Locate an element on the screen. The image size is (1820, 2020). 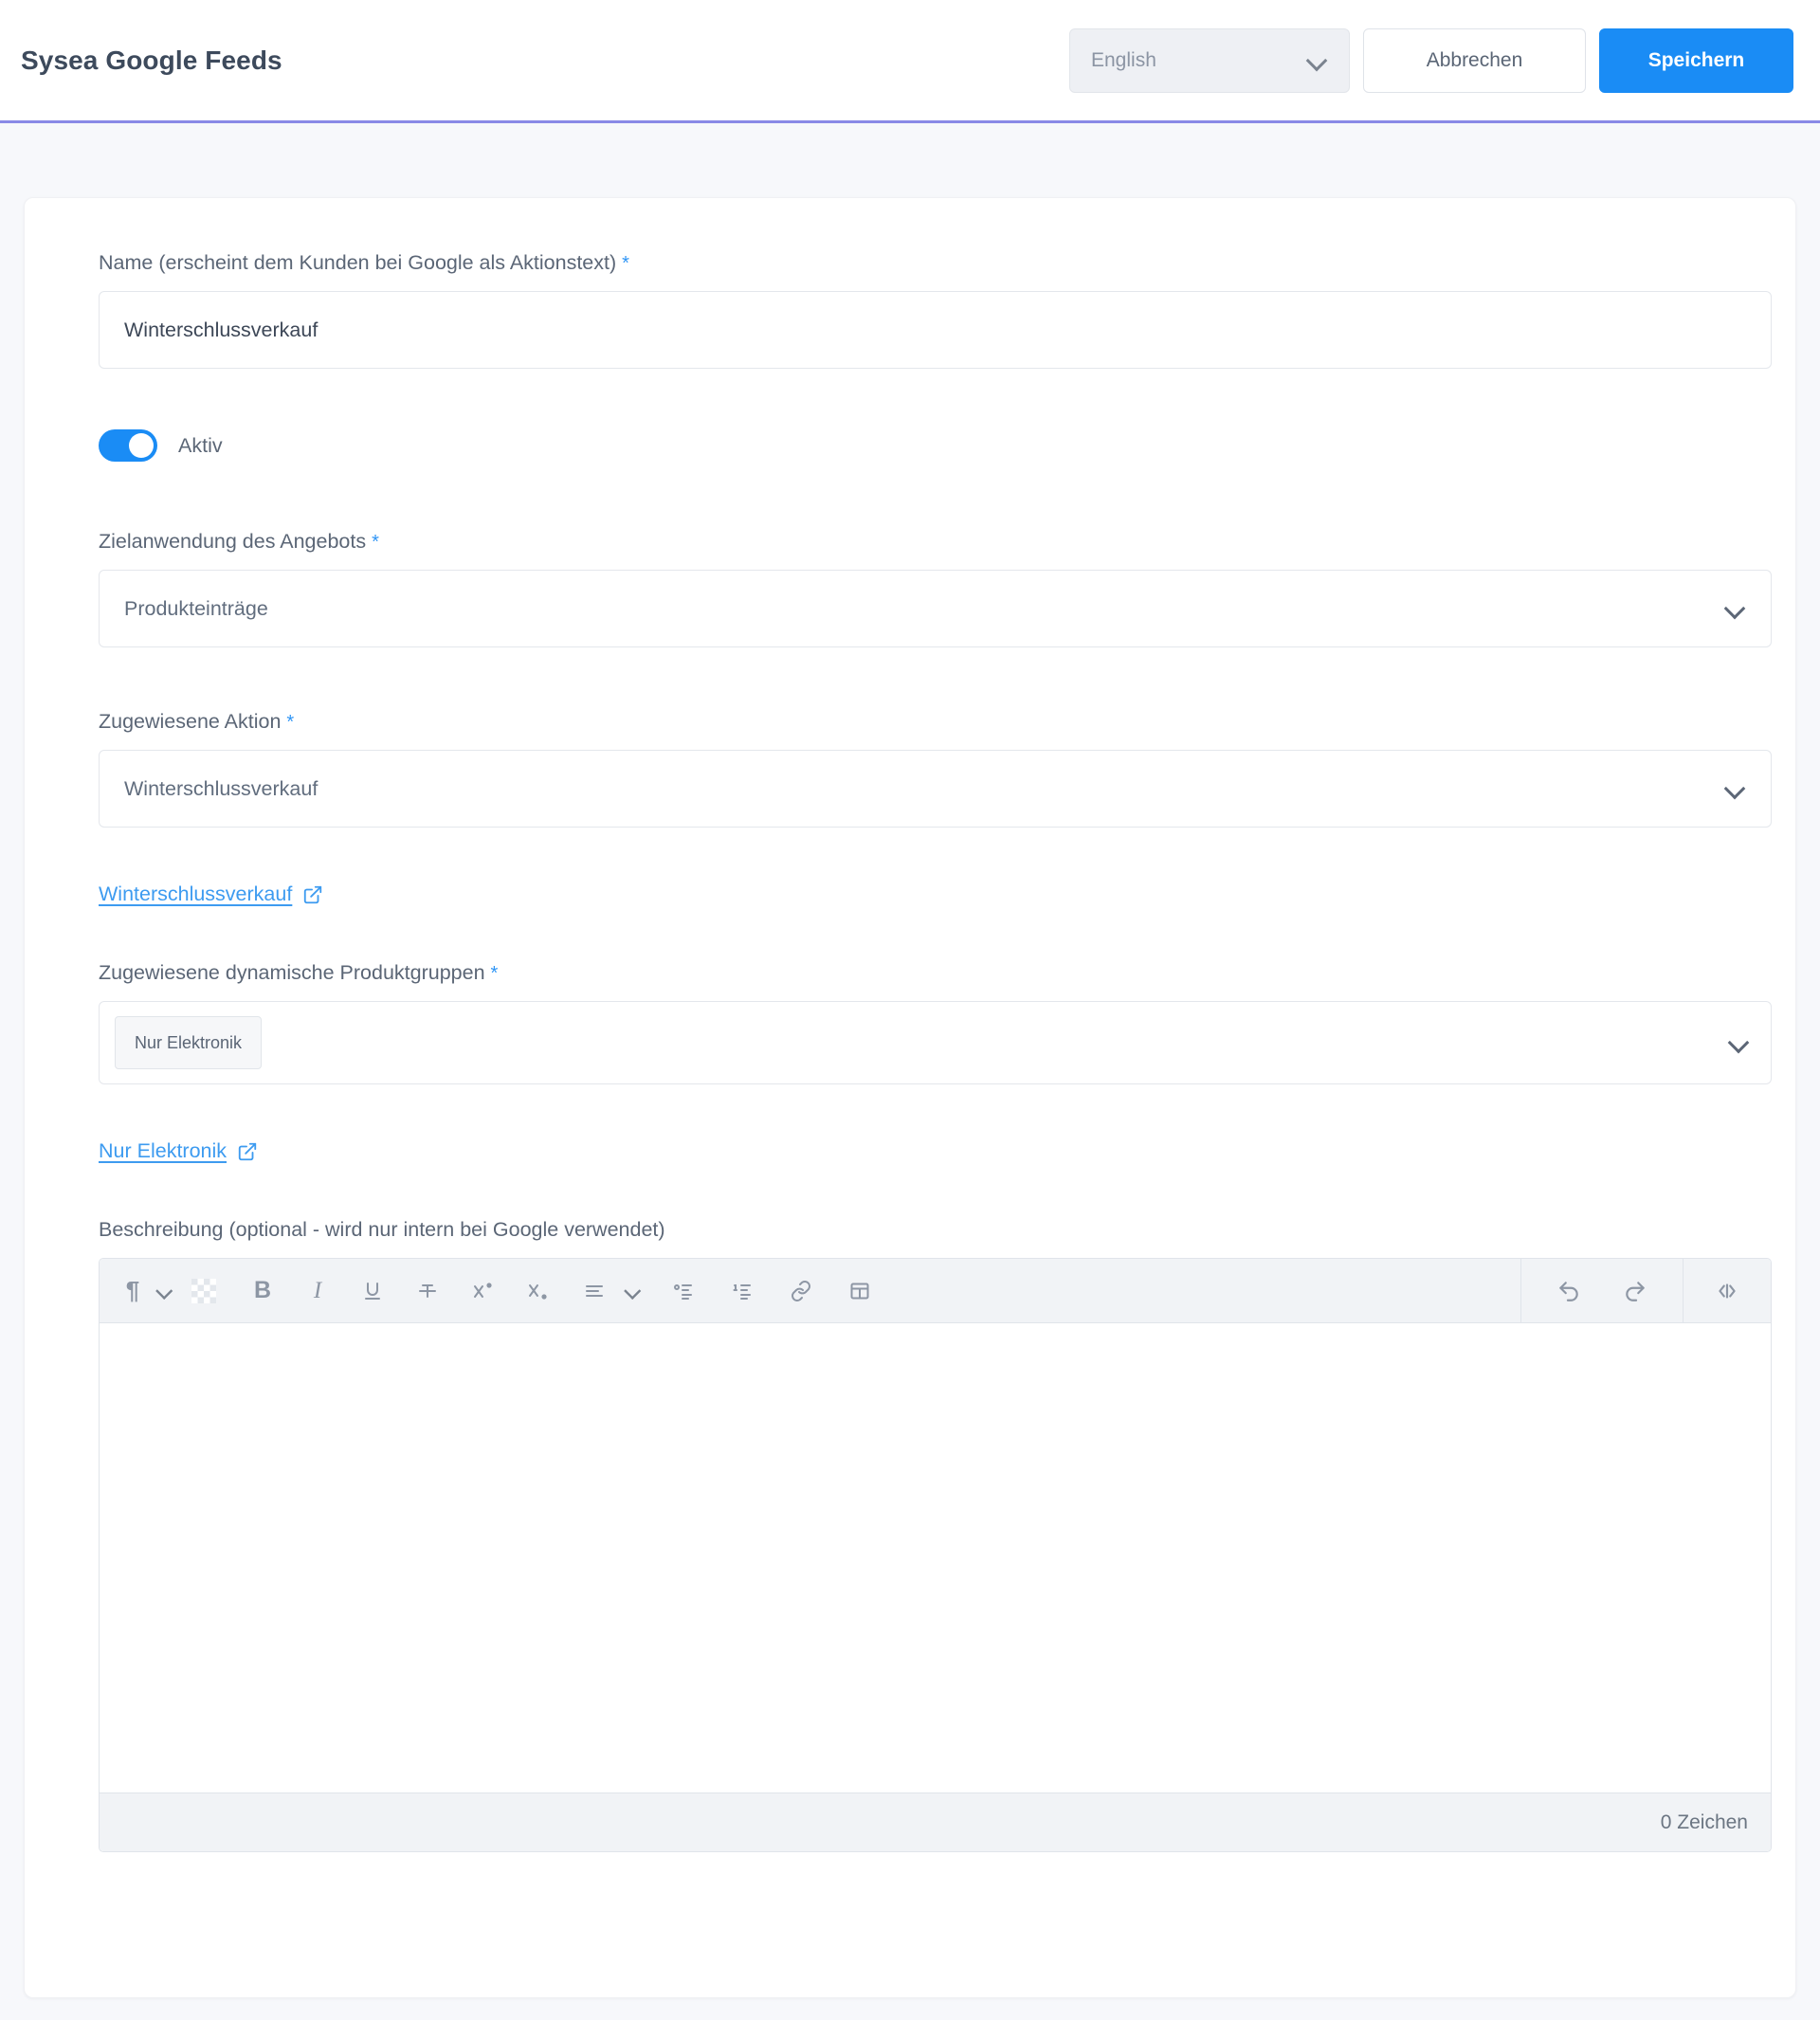
paragraph-glyph: ¶ is located at coordinates (132, 1290).